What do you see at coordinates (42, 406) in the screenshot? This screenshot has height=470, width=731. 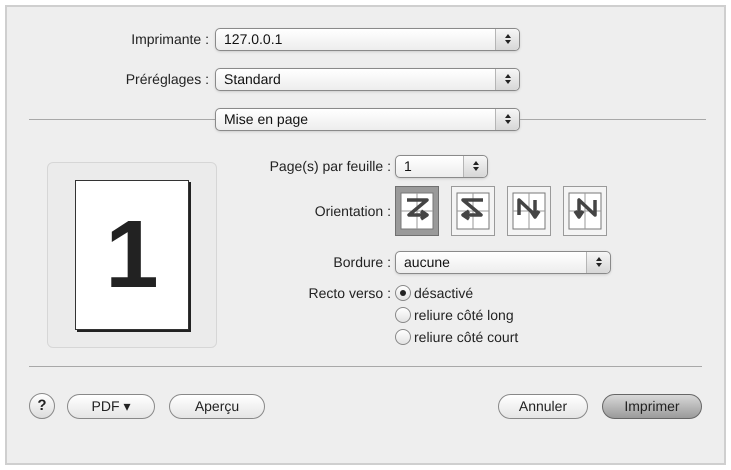 I see `help-button: ?` at bounding box center [42, 406].